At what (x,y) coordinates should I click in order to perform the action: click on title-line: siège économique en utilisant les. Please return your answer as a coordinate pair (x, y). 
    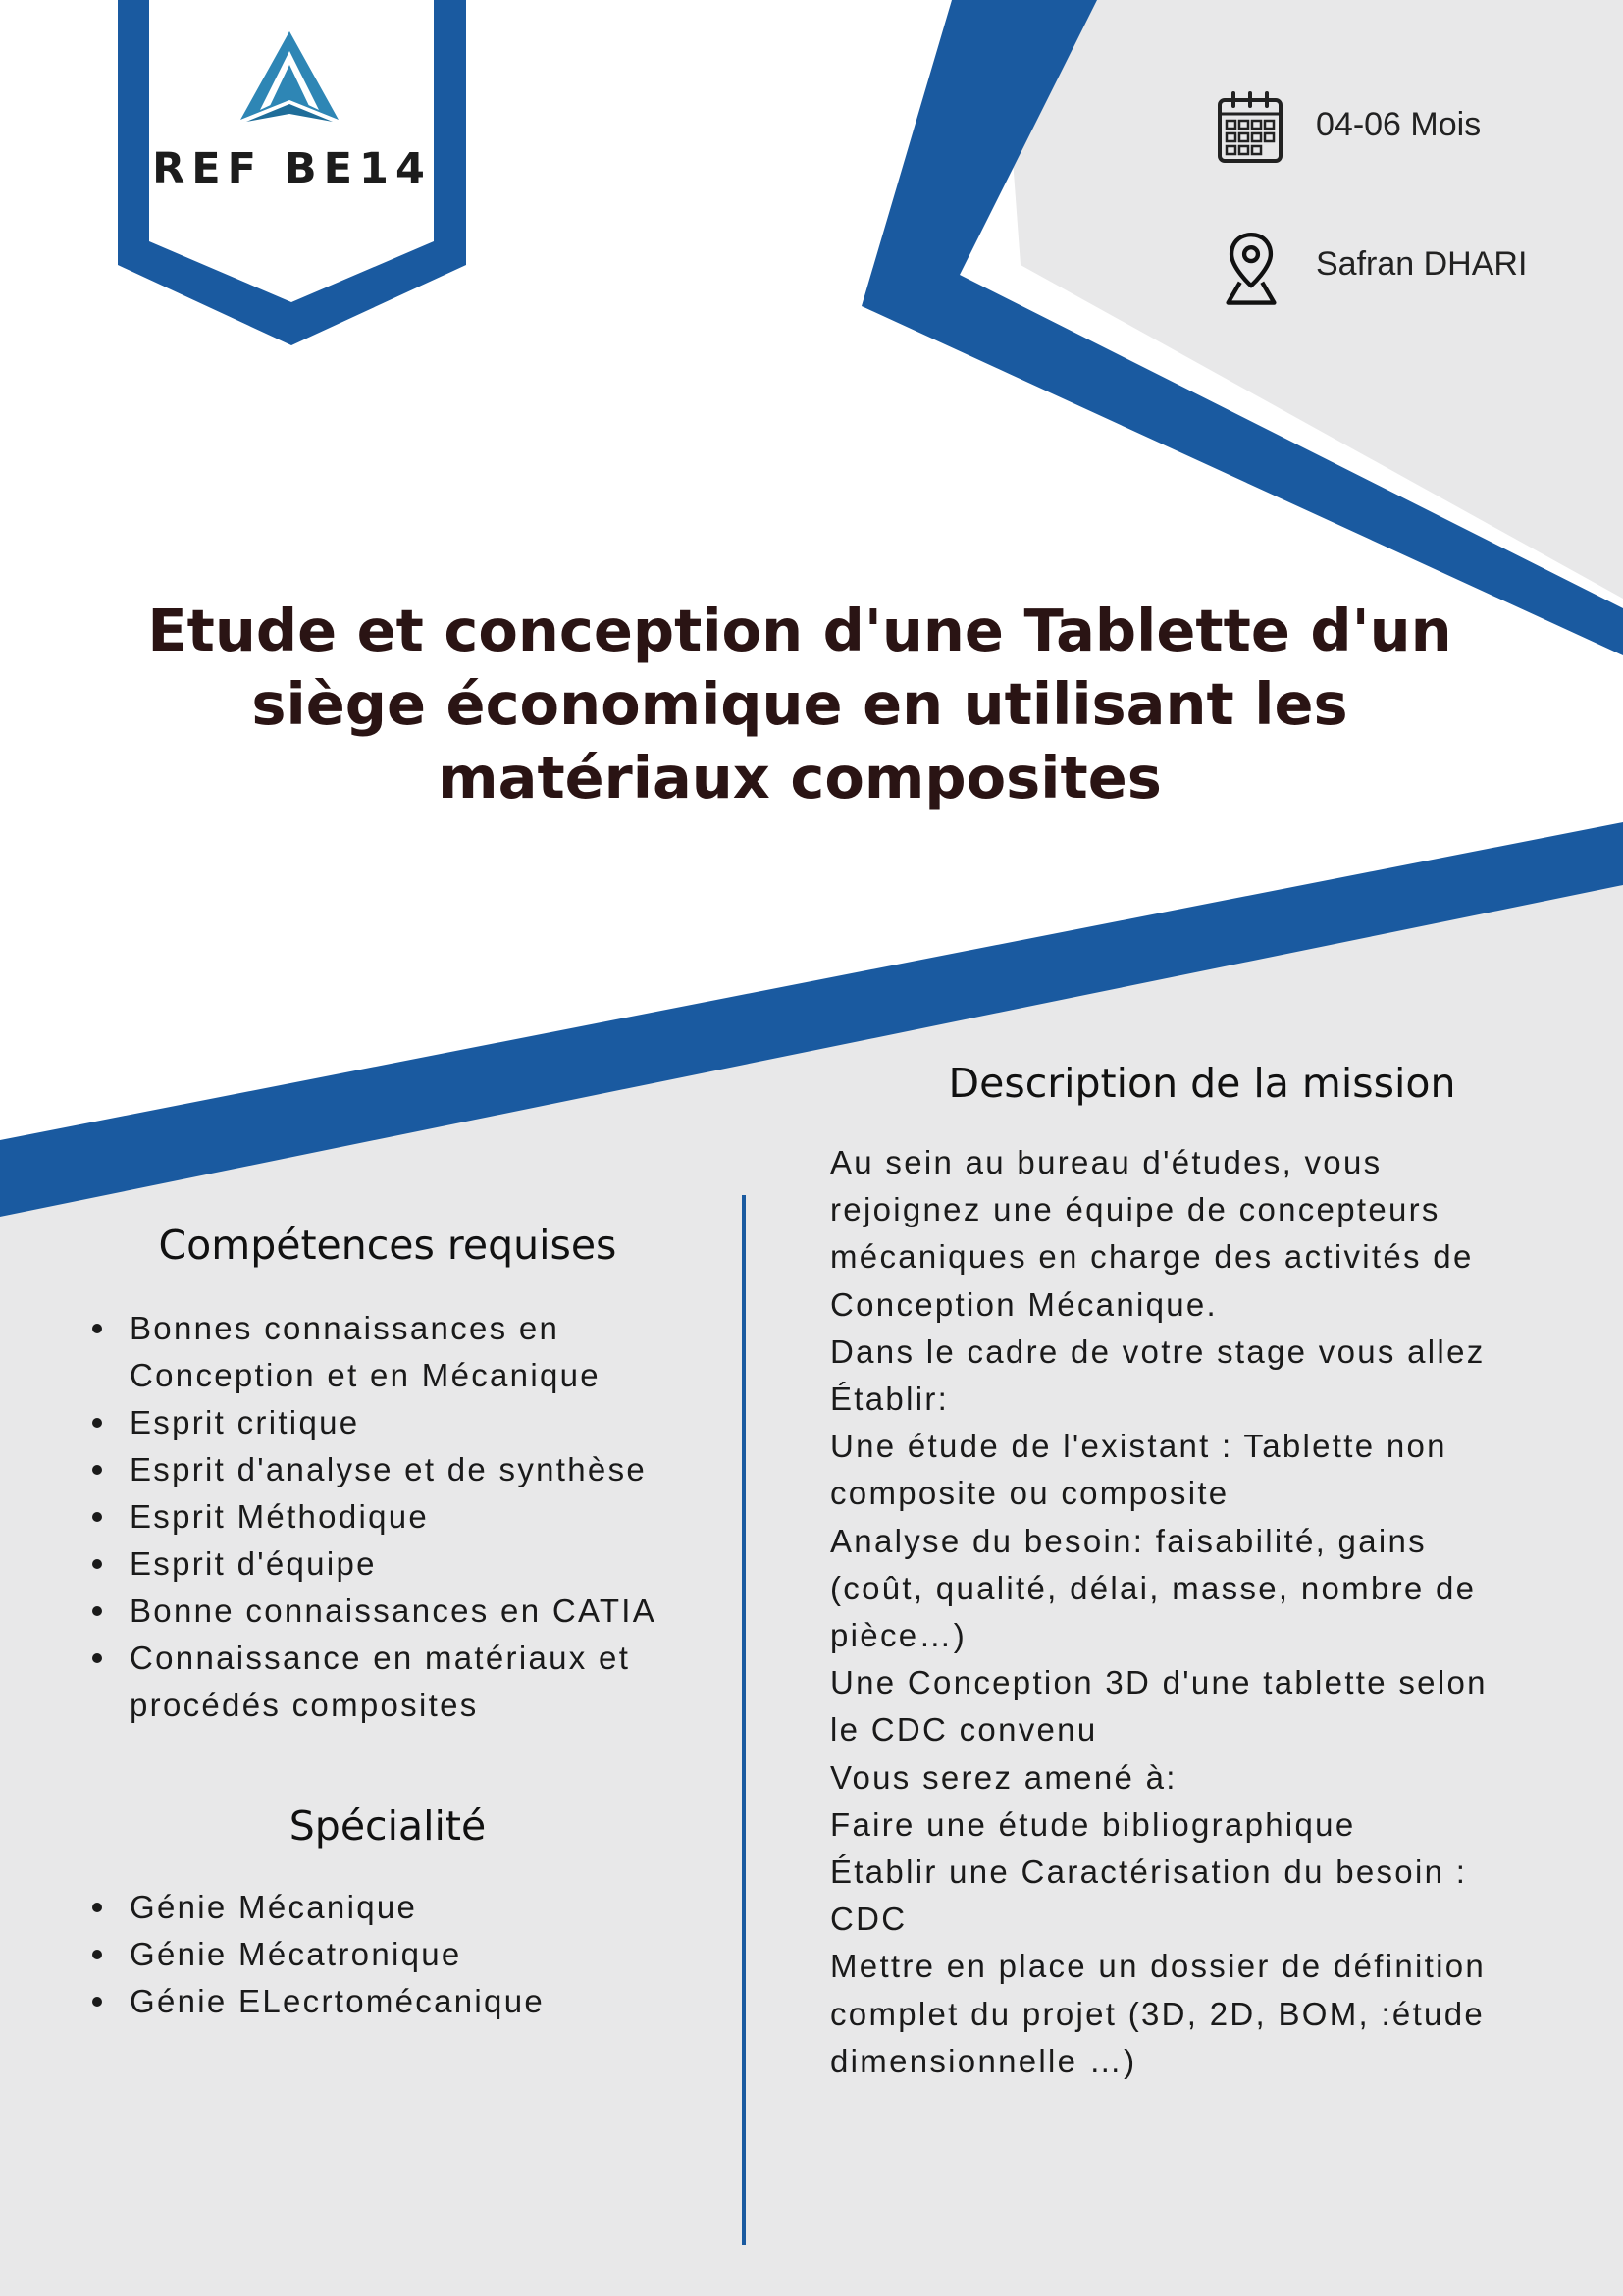
    Looking at the image, I should click on (799, 704).